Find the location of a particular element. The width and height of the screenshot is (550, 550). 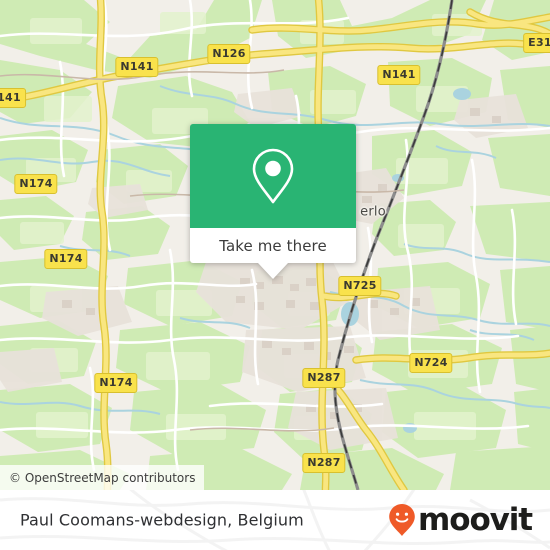

popup-header is located at coordinates (273, 176).